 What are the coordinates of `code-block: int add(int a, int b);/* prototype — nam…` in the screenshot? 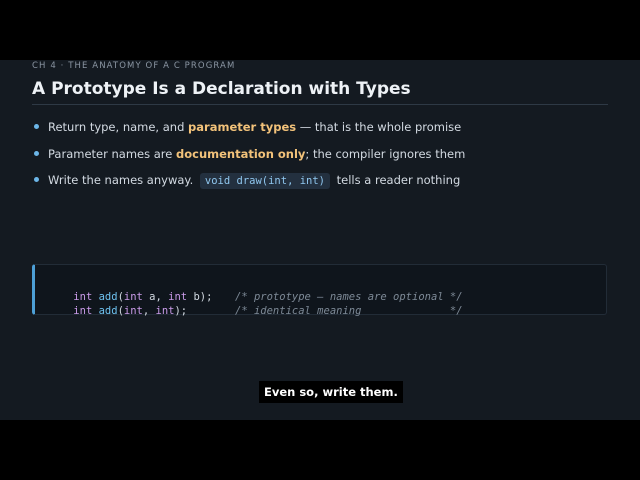 It's located at (319, 290).